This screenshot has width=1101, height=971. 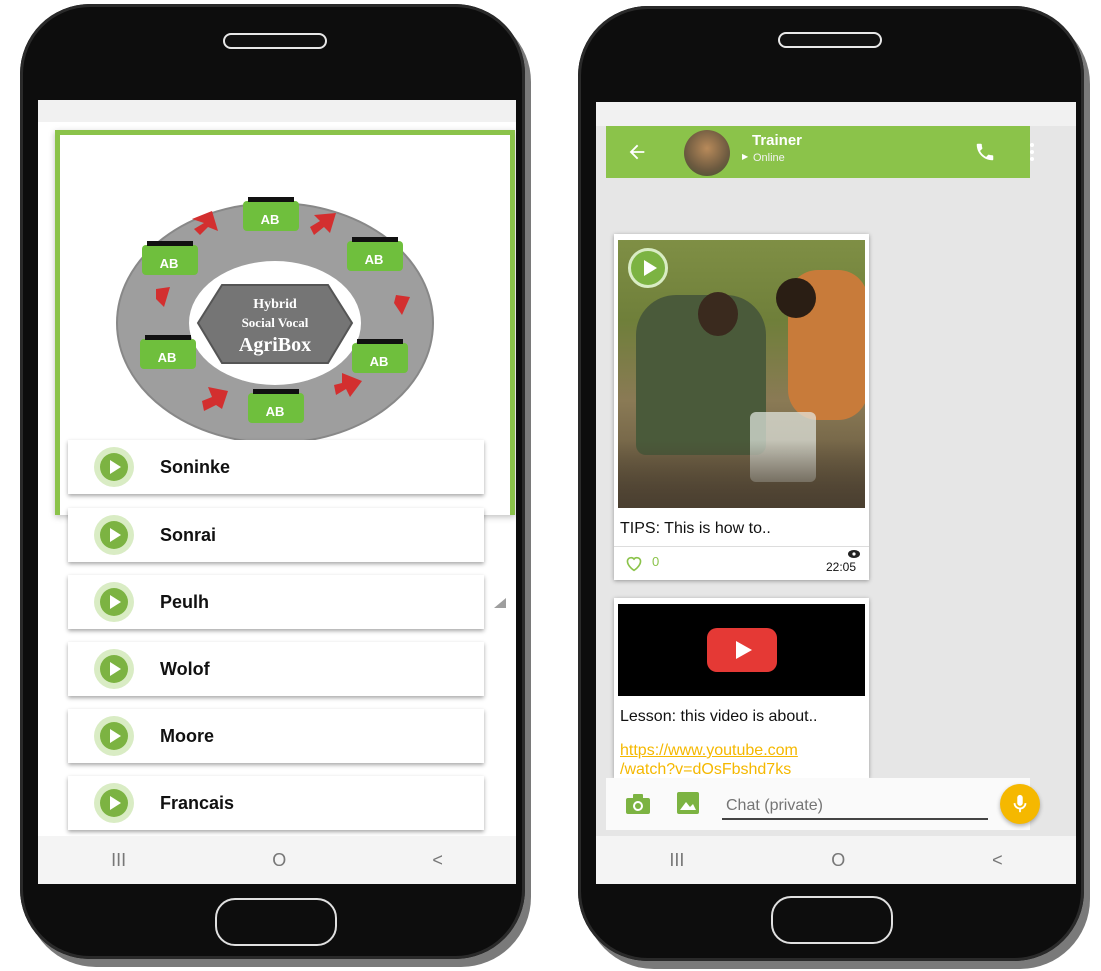 What do you see at coordinates (276, 535) in the screenshot?
I see `language-item-sonrai: Sonrai` at bounding box center [276, 535].